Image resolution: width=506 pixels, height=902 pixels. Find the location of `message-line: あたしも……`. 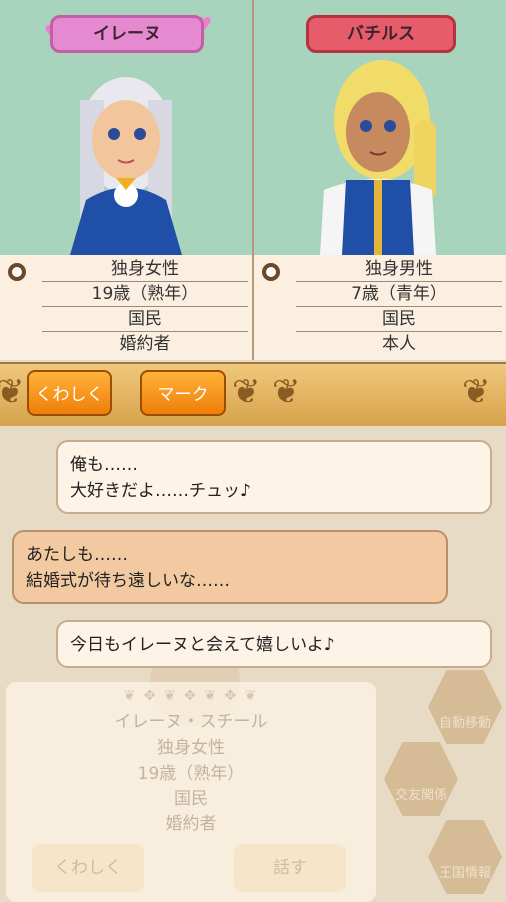

message-line: あたしも…… is located at coordinates (77, 555).